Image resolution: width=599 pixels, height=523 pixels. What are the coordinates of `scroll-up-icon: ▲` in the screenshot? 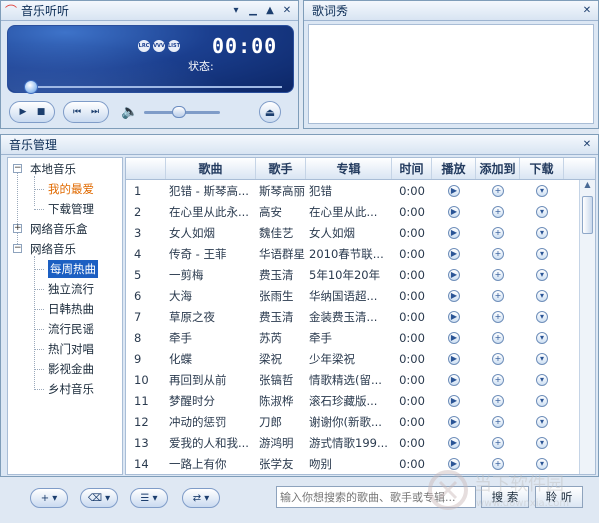 It's located at (587, 187).